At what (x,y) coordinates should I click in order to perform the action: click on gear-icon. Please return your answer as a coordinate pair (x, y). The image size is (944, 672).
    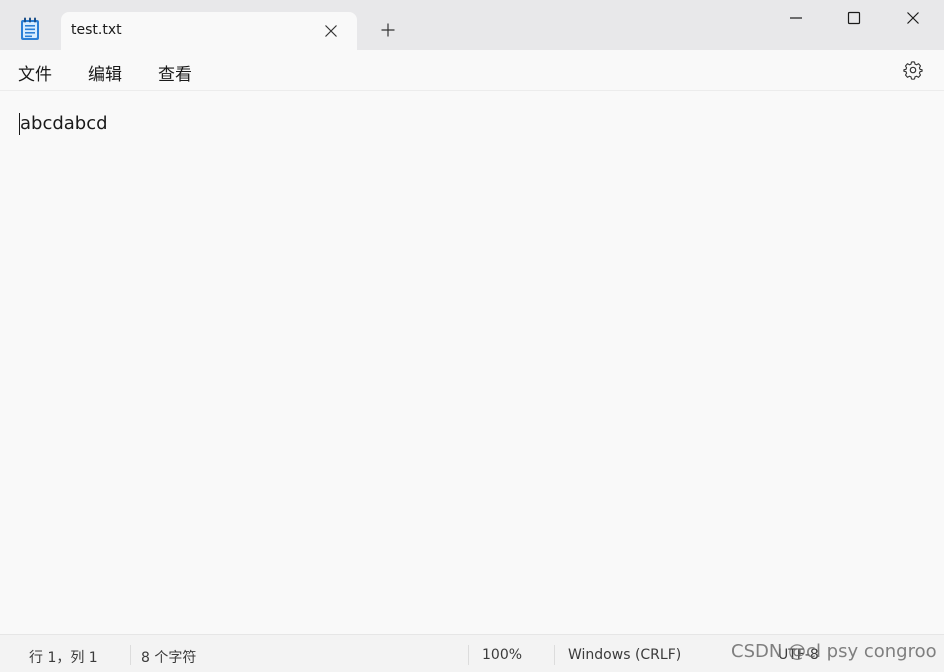
    Looking at the image, I should click on (913, 70).